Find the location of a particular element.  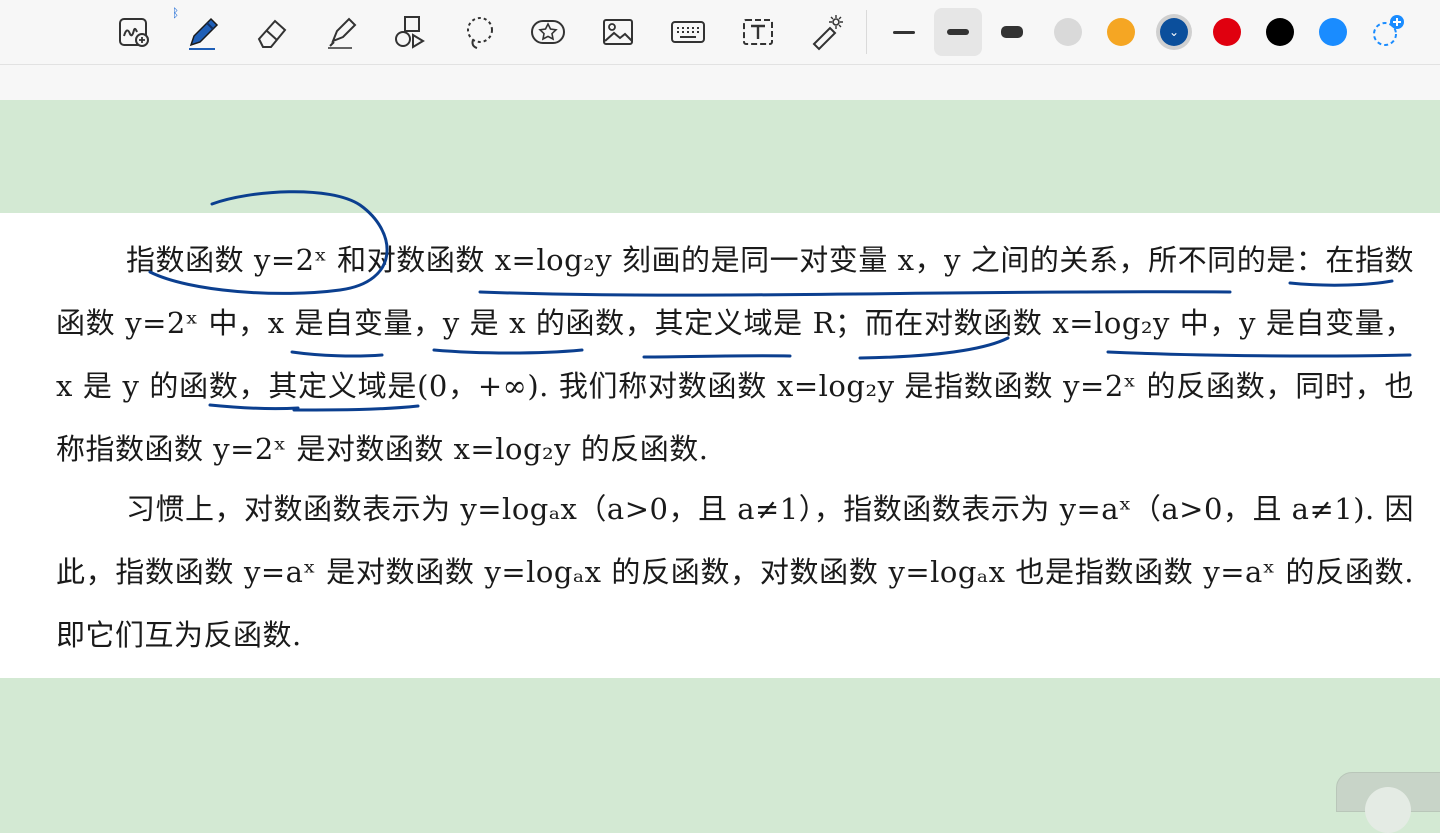

shapes-icon is located at coordinates (410, 32).